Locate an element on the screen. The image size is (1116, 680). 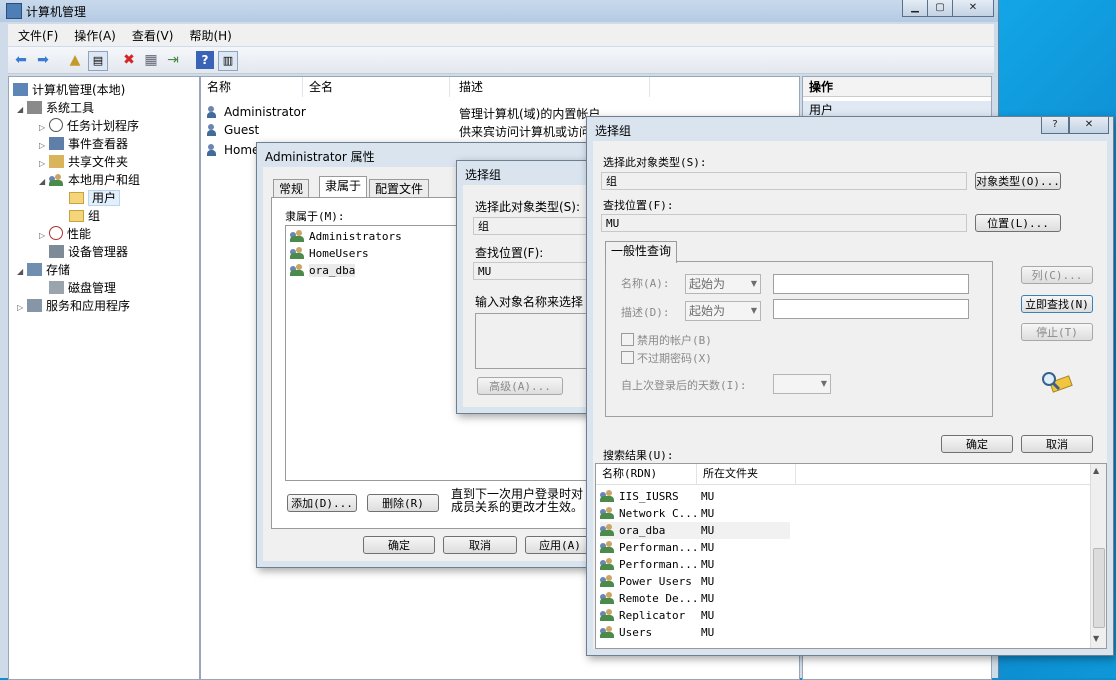
list-item: HomeUsers is located at coordinates (329, 253).